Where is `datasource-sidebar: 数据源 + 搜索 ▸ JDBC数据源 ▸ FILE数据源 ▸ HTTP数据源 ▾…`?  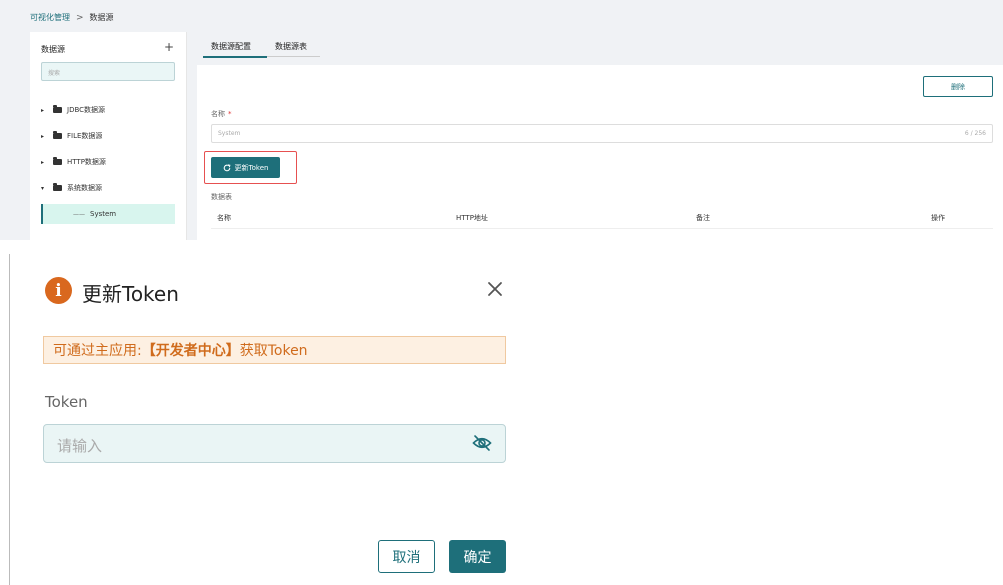
datasource-sidebar: 数据源 + 搜索 ▸ JDBC数据源 ▸ FILE数据源 ▸ HTTP数据源 ▾… is located at coordinates (108, 136).